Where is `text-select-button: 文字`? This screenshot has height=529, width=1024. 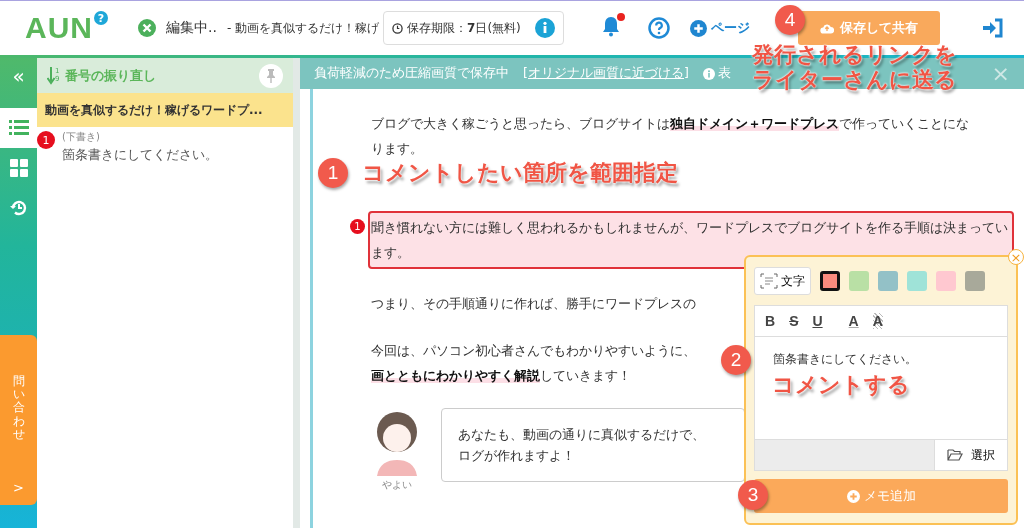 text-select-button: 文字 is located at coordinates (782, 281).